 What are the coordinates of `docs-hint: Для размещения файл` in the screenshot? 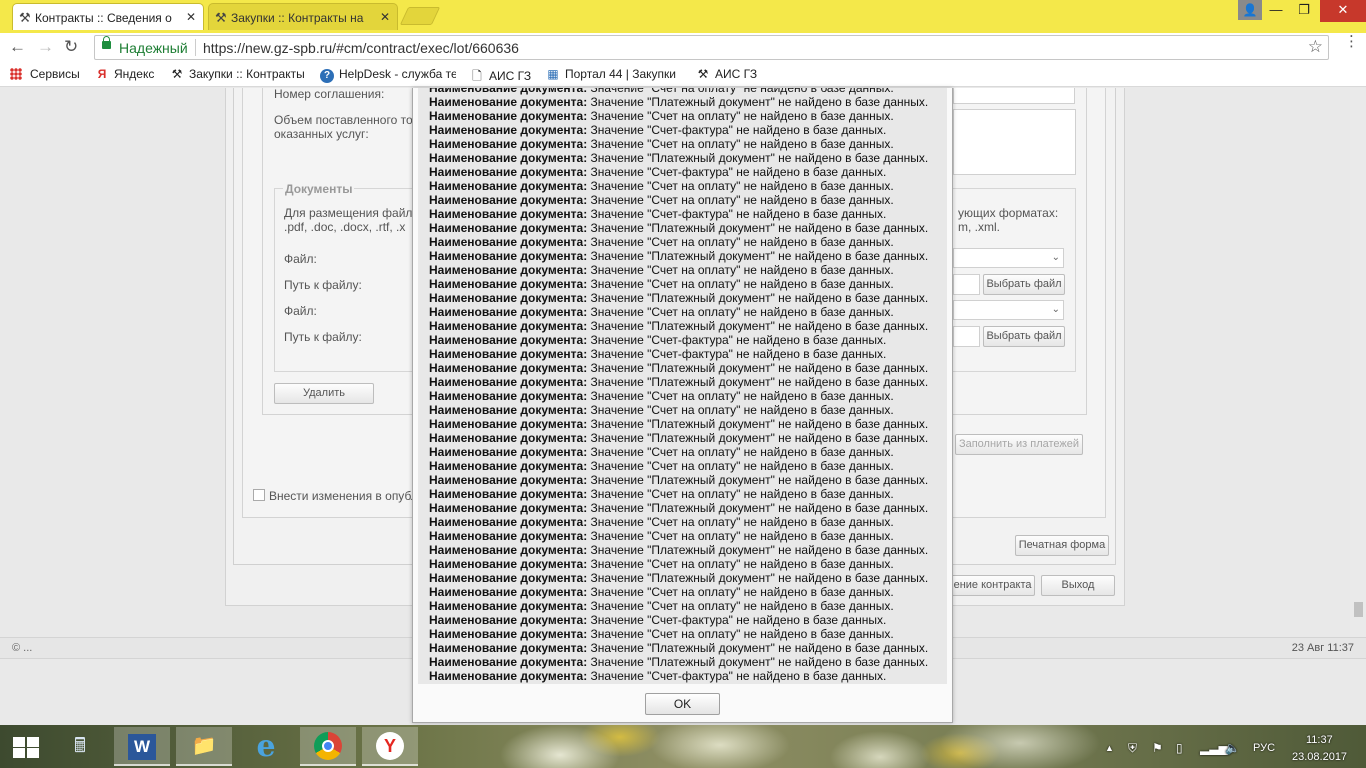 It's located at (348, 213).